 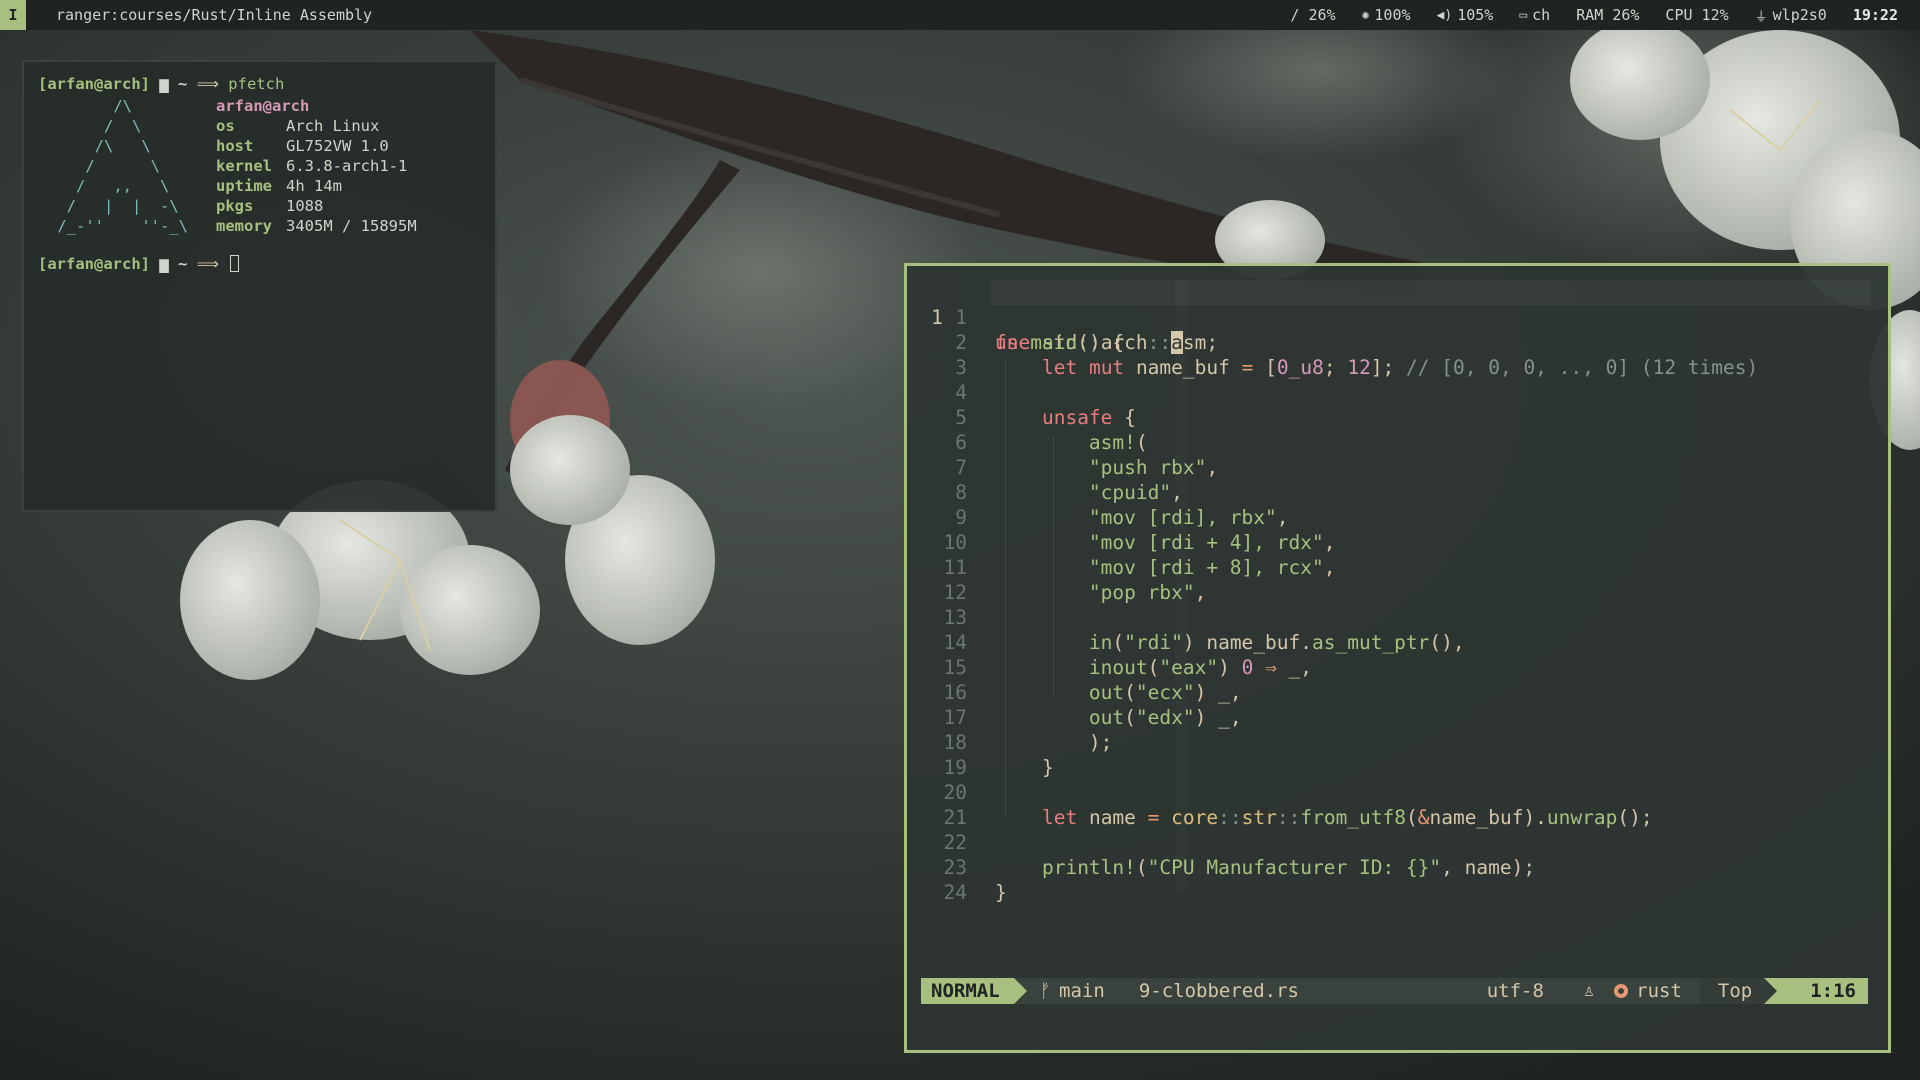 What do you see at coordinates (1397, 767) in the screenshot?
I see `code-line: 19 }` at bounding box center [1397, 767].